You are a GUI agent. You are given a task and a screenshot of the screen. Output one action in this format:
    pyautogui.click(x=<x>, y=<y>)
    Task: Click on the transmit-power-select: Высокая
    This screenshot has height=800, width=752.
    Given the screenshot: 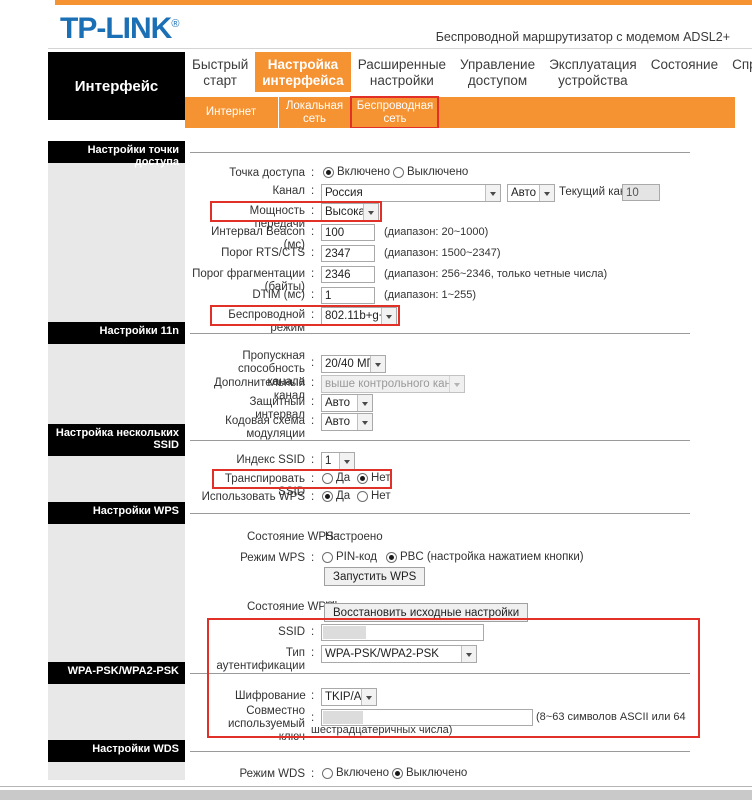 What is the action you would take?
    pyautogui.click(x=350, y=212)
    